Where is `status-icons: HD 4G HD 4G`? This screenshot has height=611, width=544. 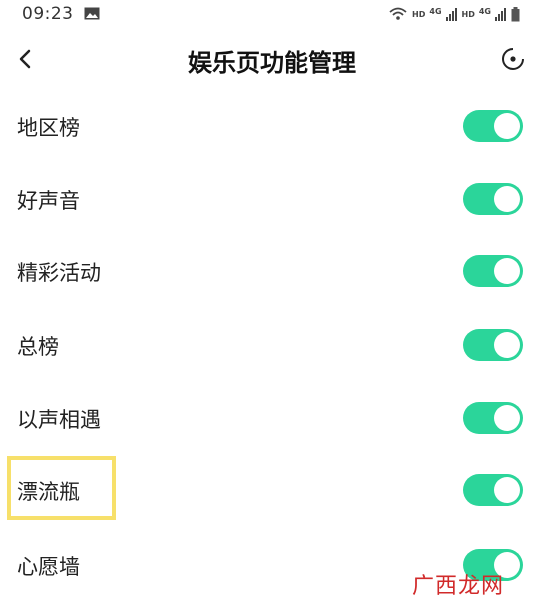 status-icons: HD 4G HD 4G is located at coordinates (454, 14).